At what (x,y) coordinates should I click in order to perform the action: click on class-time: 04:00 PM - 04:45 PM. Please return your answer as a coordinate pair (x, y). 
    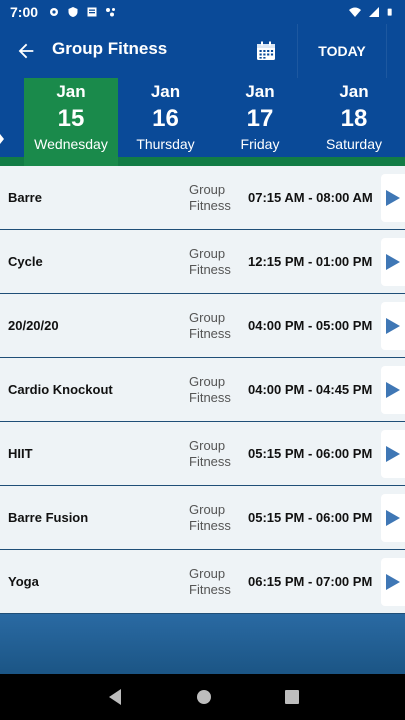
    Looking at the image, I should click on (310, 389).